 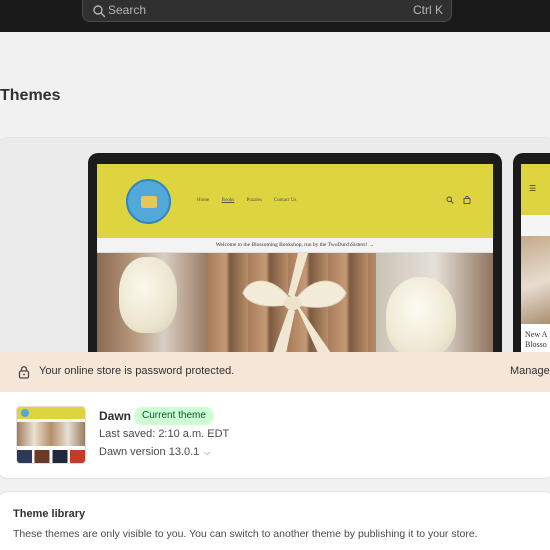 What do you see at coordinates (149, 452) in the screenshot?
I see `theme-version: Dawn version 13.0.1` at bounding box center [149, 452].